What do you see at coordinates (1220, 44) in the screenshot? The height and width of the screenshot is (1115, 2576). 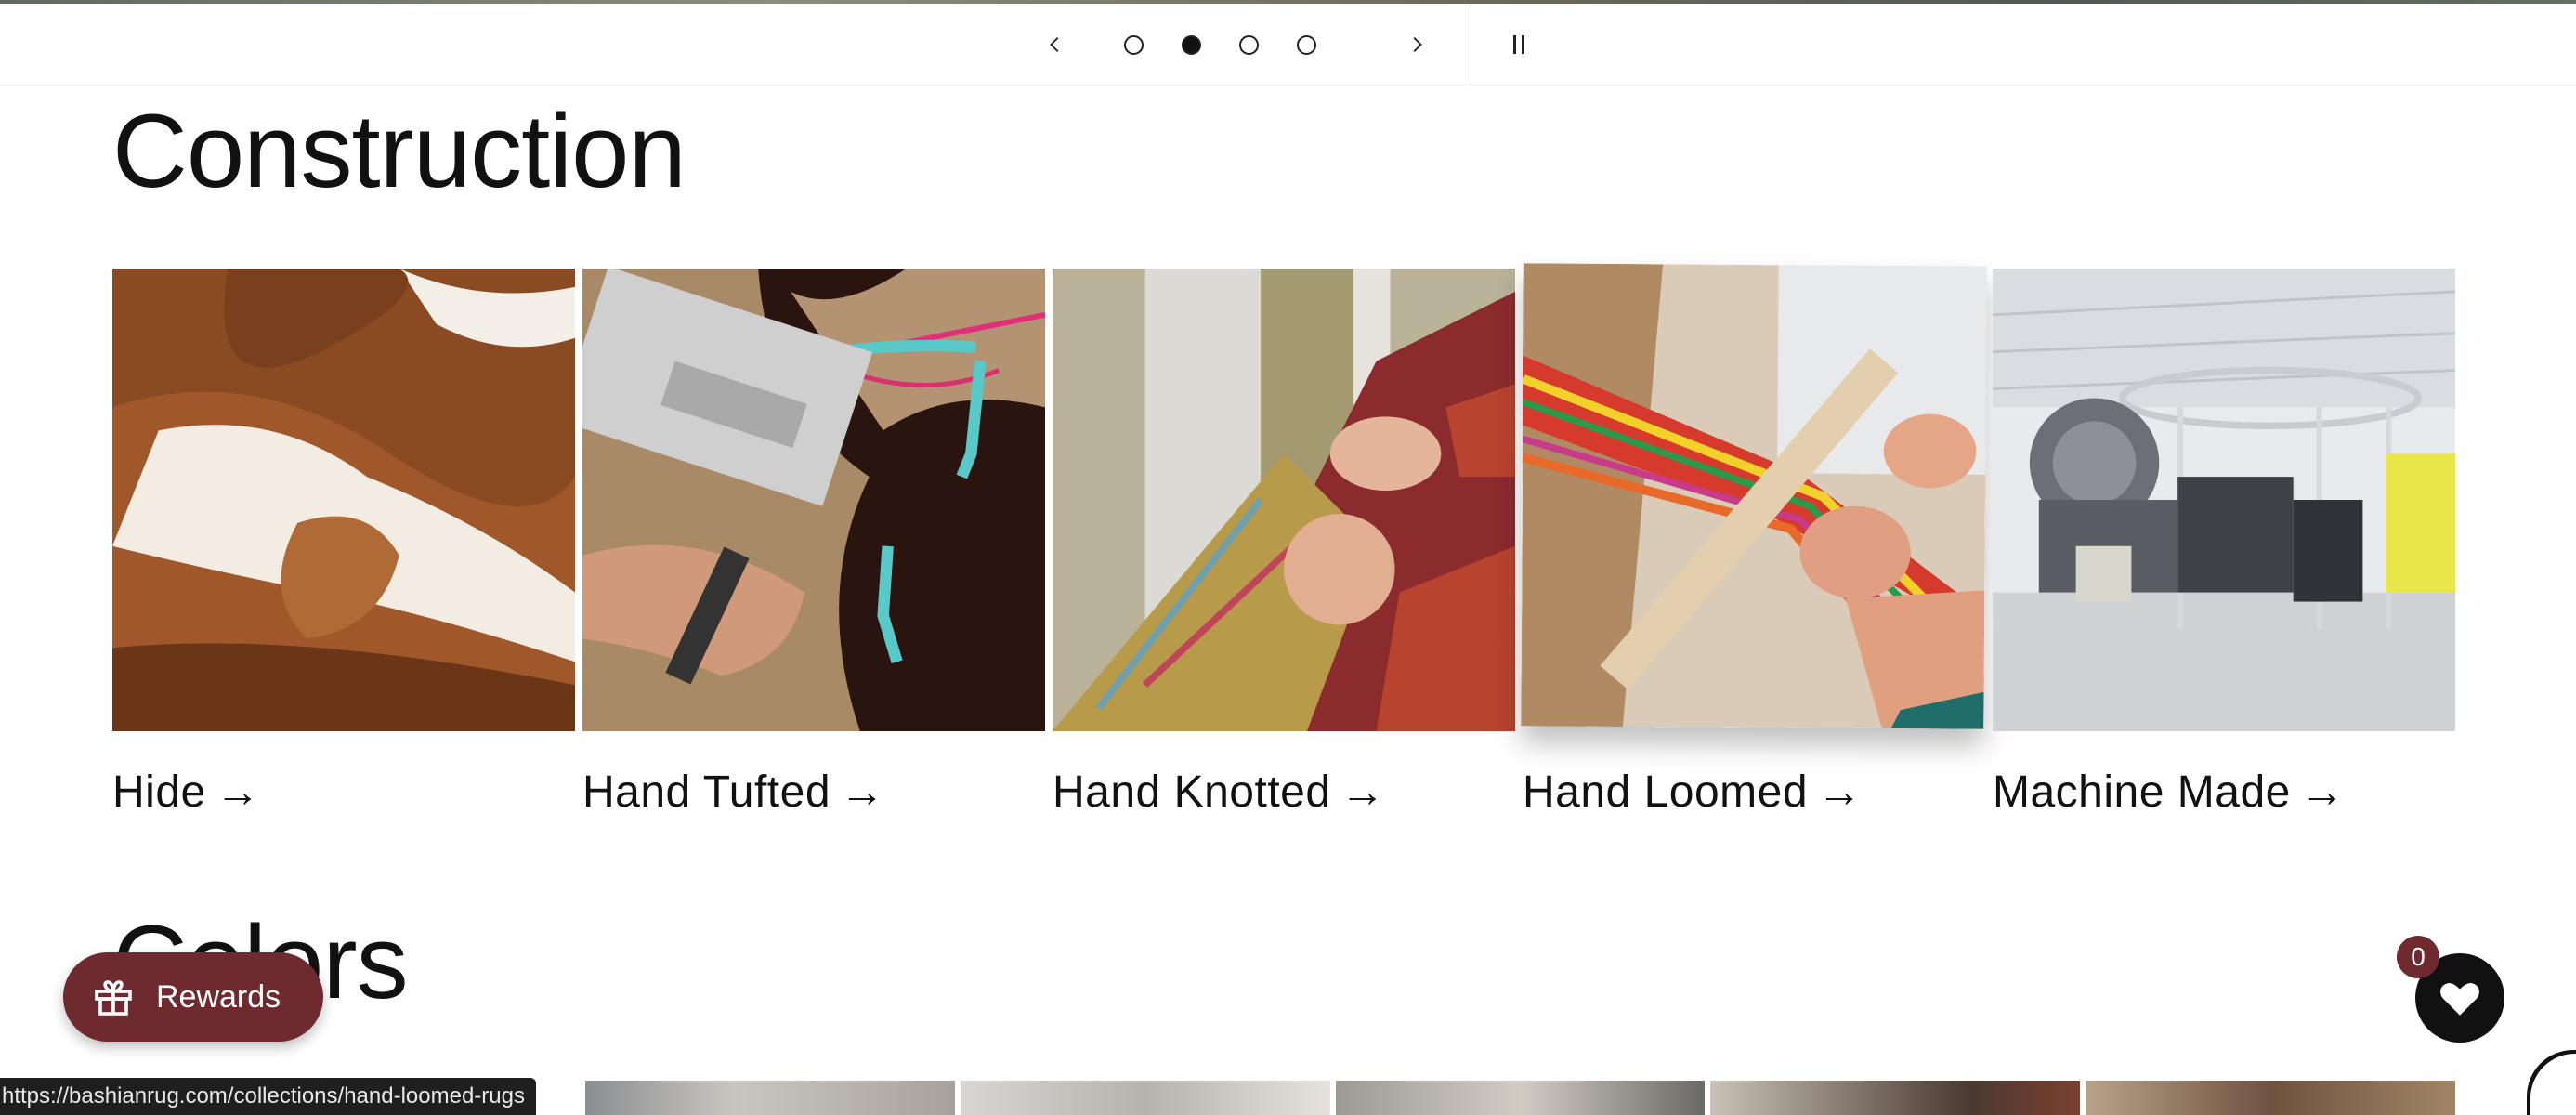 I see `slide-dots` at bounding box center [1220, 44].